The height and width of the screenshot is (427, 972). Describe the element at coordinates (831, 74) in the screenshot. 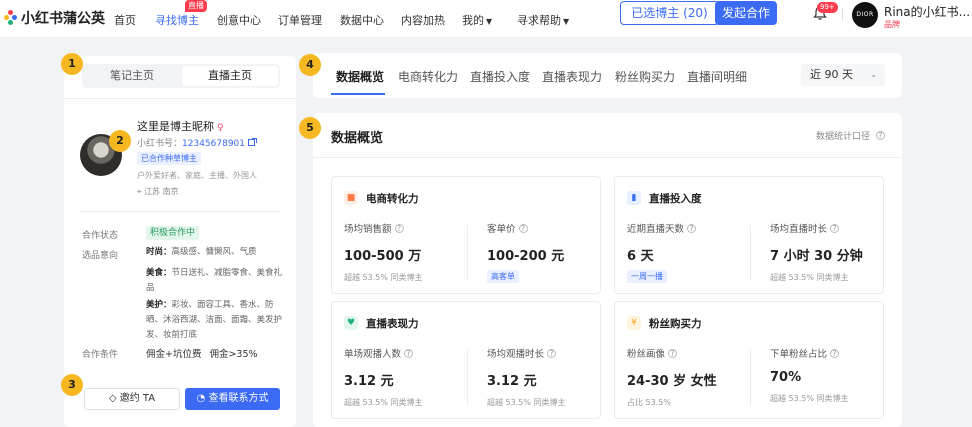

I see `date-range-value: 近 90 天` at that location.